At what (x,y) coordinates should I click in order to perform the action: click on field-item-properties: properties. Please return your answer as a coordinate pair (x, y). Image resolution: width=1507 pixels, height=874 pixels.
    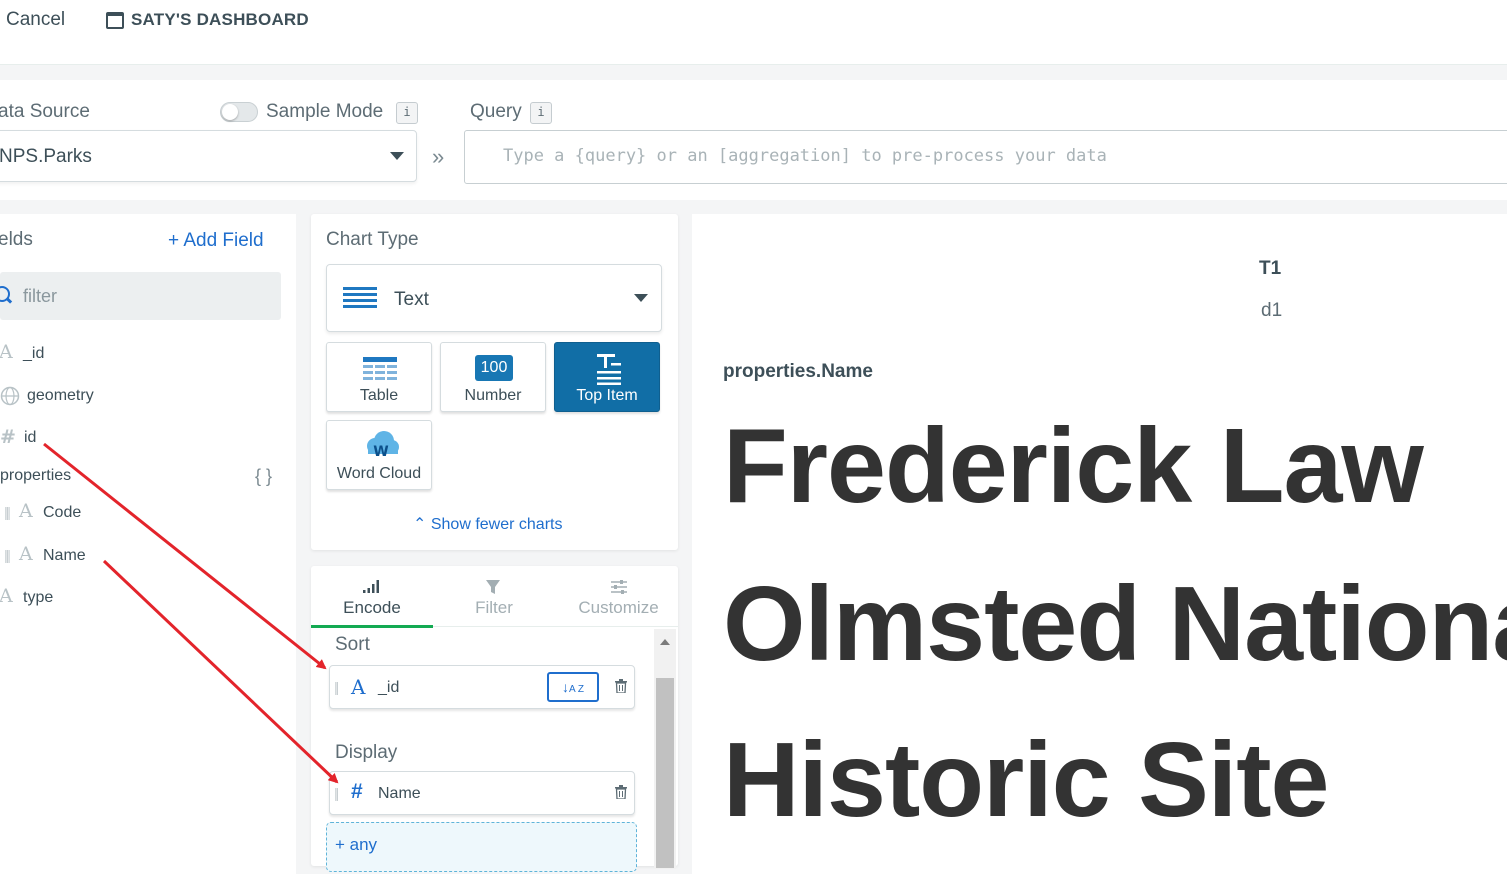
    Looking at the image, I should click on (35, 476).